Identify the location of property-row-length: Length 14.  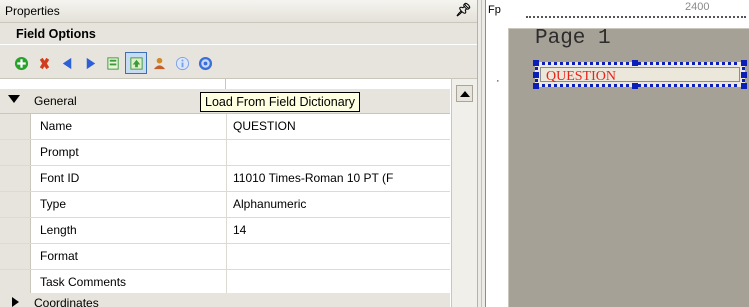
(225, 231).